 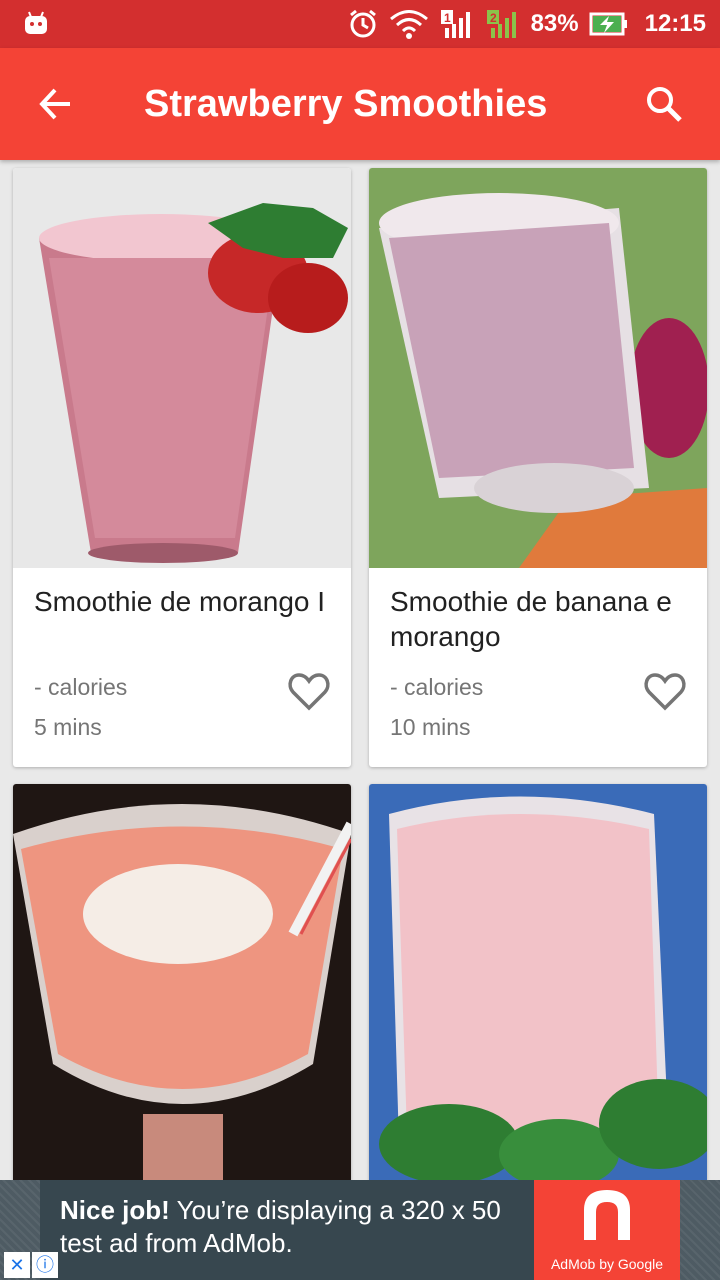 I want to click on battery-charging-icon, so click(x=608, y=24).